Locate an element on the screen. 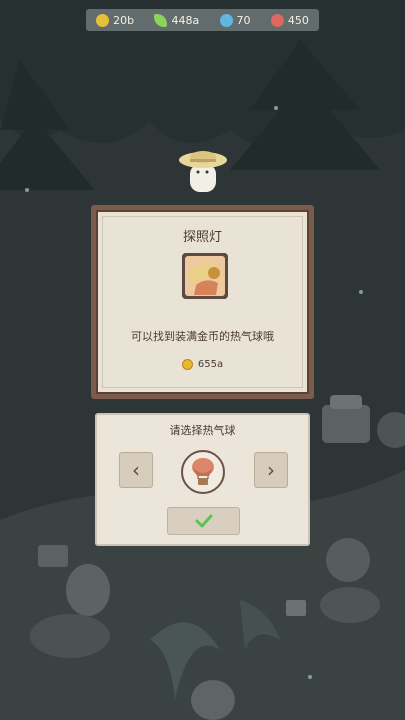  mushroom-character-art is located at coordinates (203, 171).